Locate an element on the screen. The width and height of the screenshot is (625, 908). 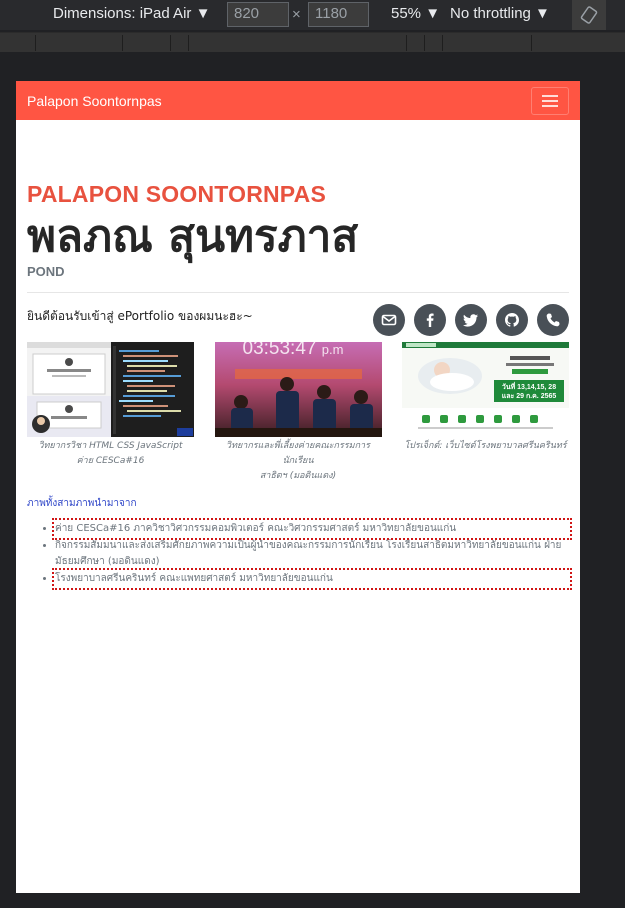
social-links is located at coordinates (471, 320).